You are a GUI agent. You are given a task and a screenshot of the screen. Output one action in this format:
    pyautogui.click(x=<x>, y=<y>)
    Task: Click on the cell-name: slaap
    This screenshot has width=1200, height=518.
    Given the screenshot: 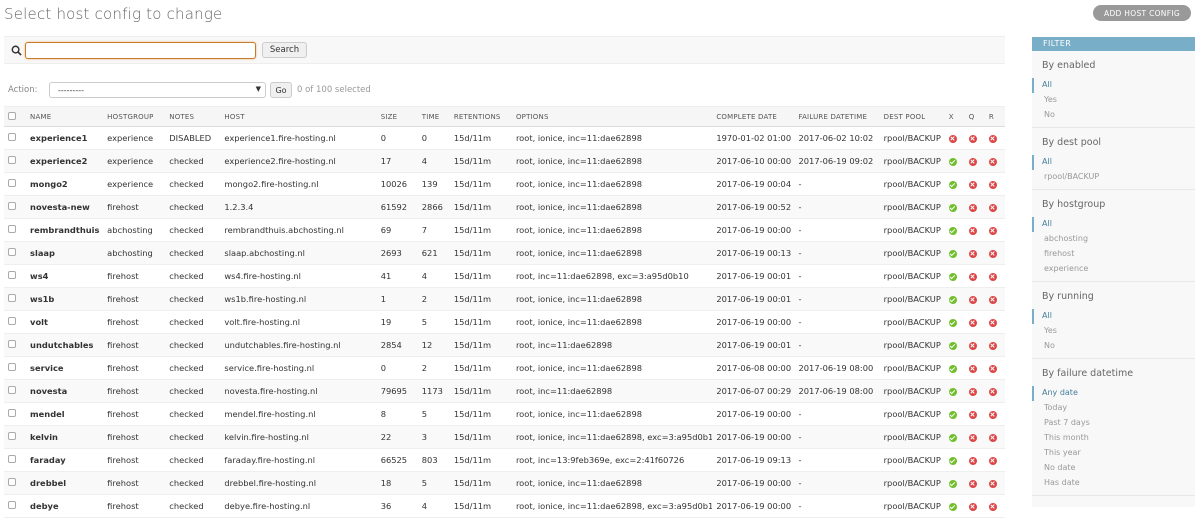 What is the action you would take?
    pyautogui.click(x=65, y=253)
    